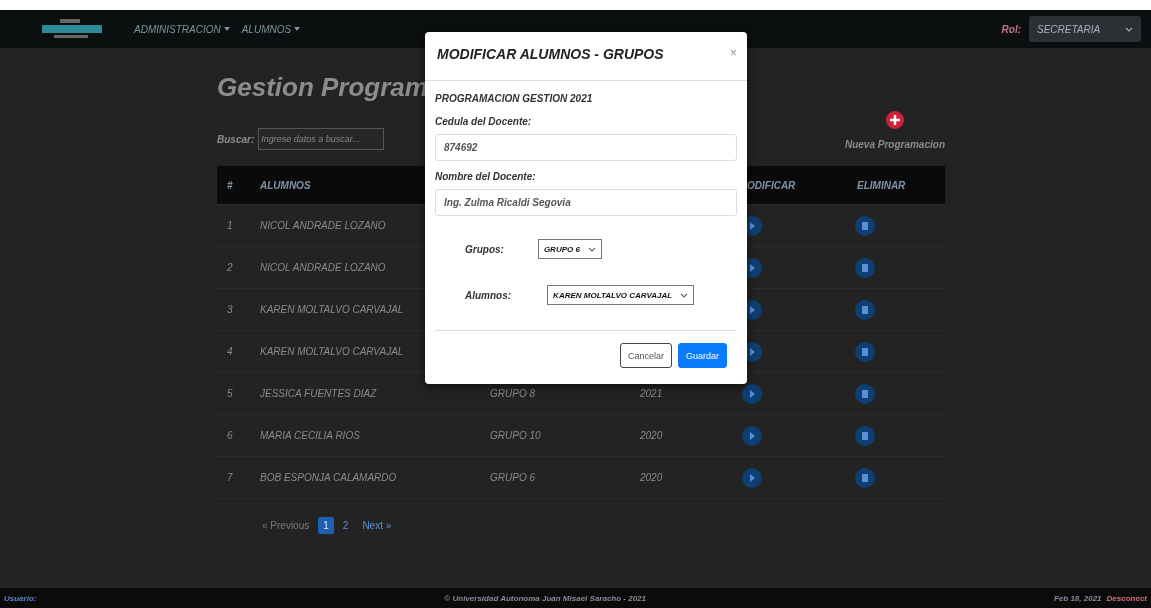 The height and width of the screenshot is (608, 1151). I want to click on table-cell-text: 2, so click(229, 267).